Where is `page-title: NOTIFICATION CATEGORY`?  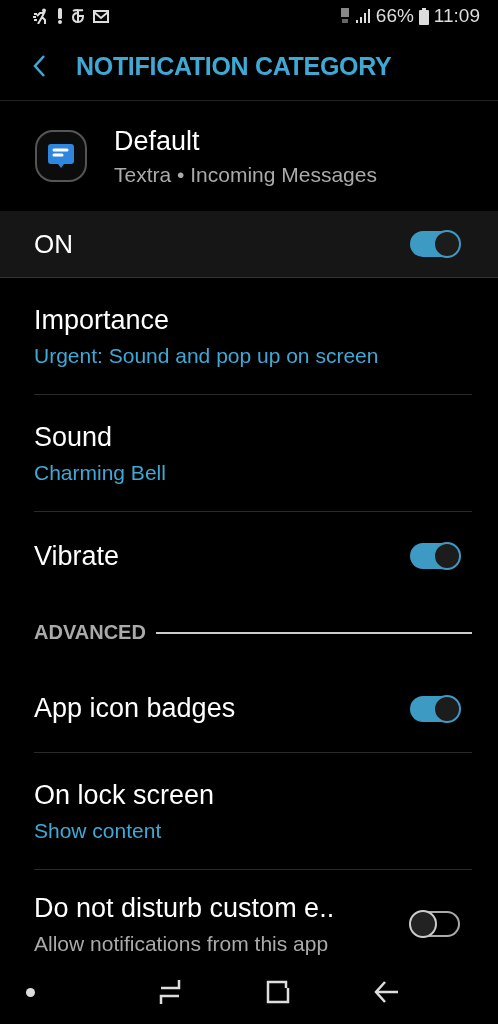 page-title: NOTIFICATION CATEGORY is located at coordinates (234, 66).